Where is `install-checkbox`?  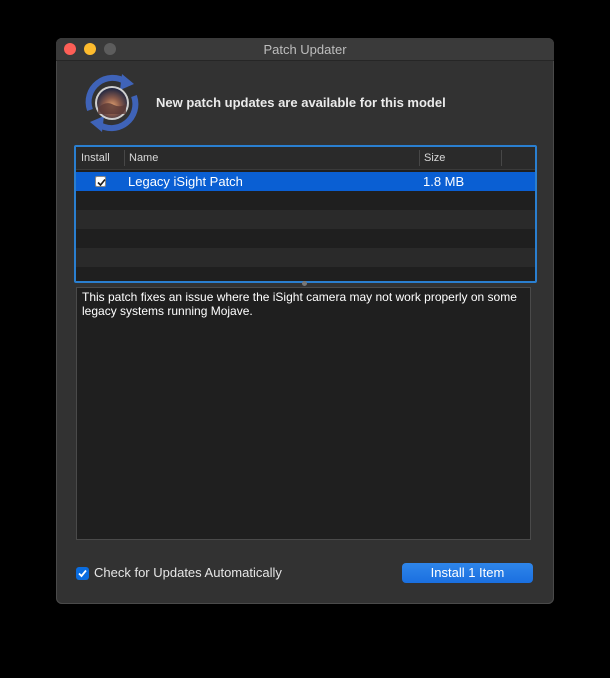 install-checkbox is located at coordinates (100, 181).